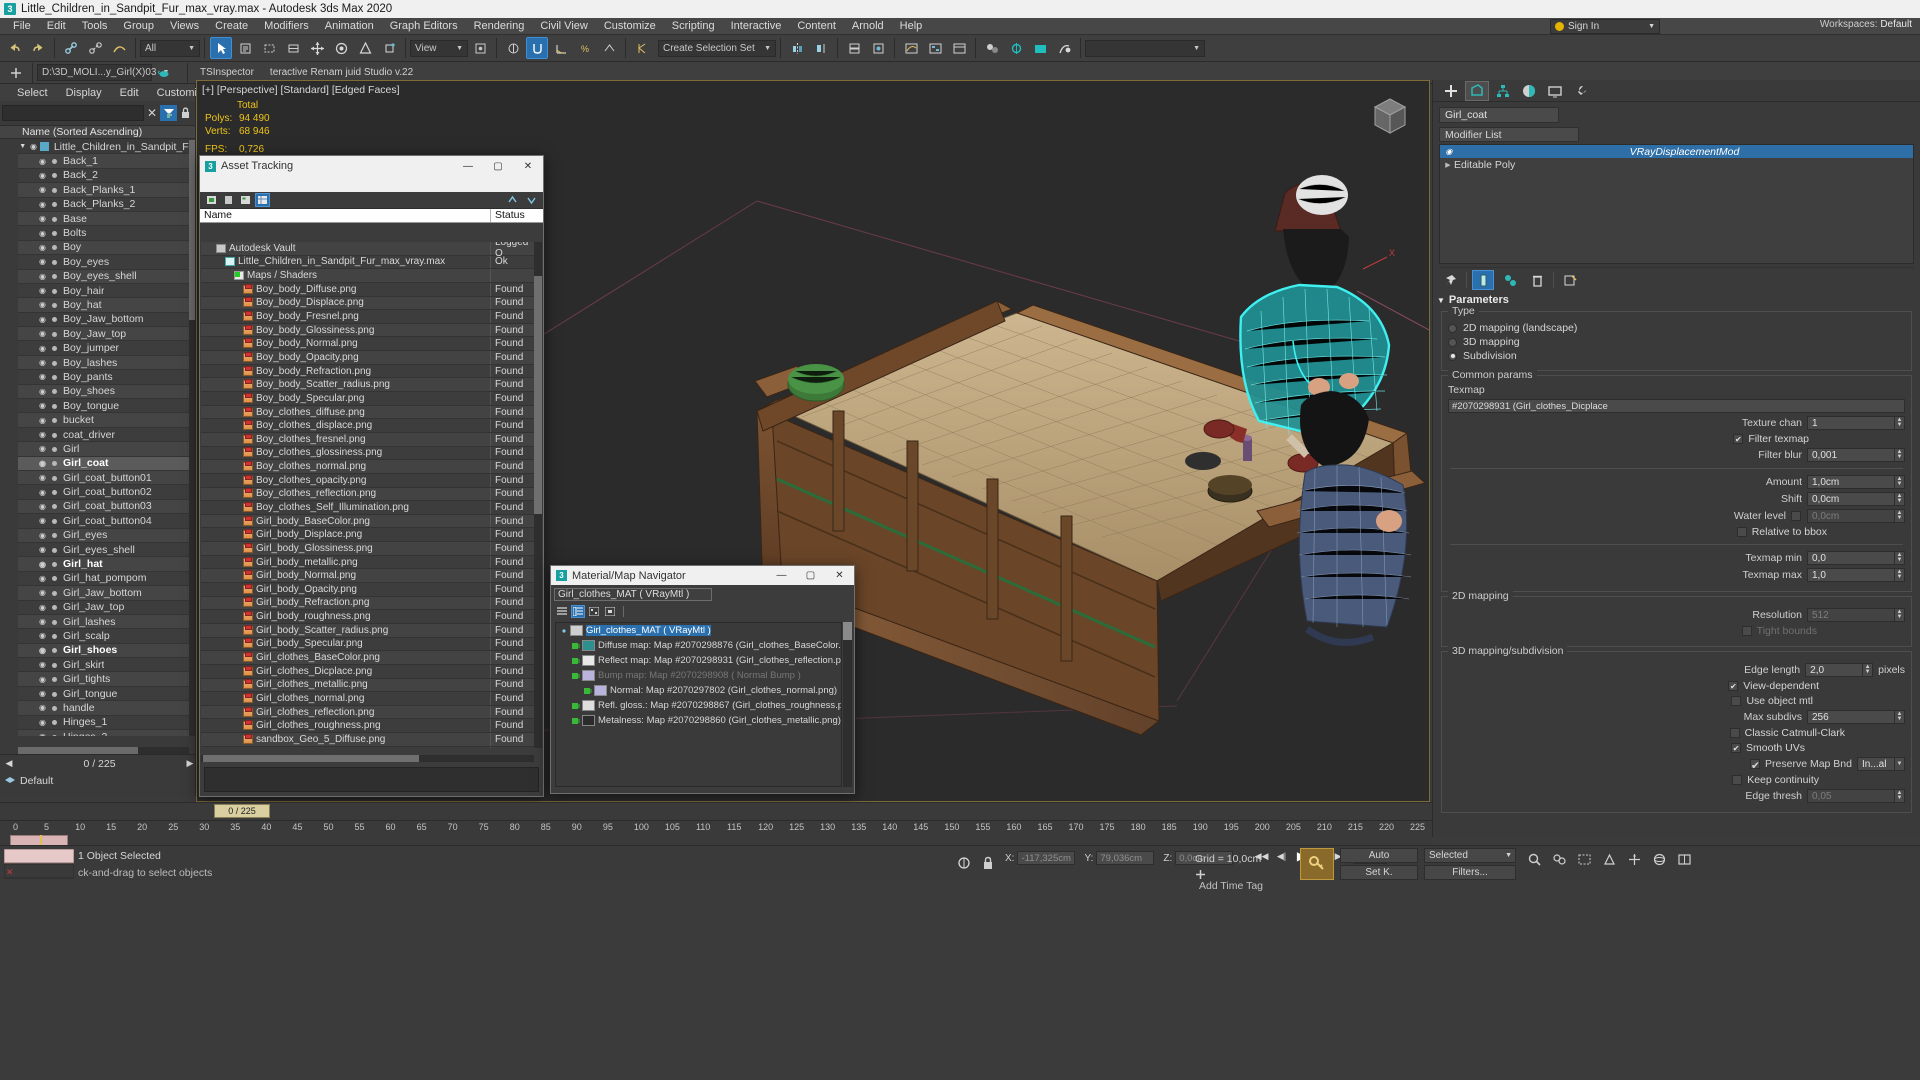 This screenshot has height=1080, width=1920. Describe the element at coordinates (103, 420) in the screenshot. I see `scene-explorer-item: ◉ bucket` at that location.